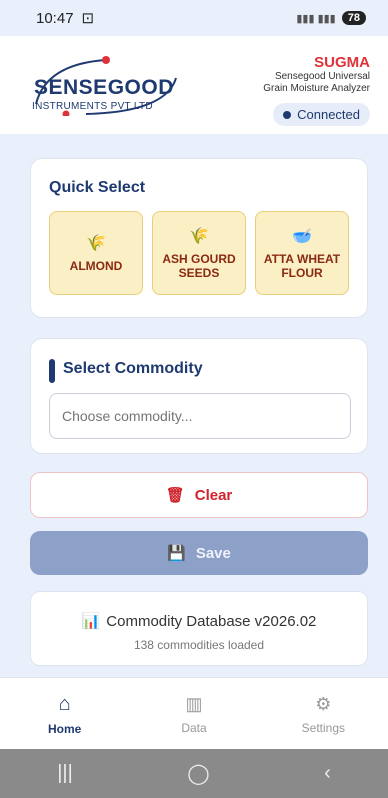 The height and width of the screenshot is (798, 388). Describe the element at coordinates (200, 416) in the screenshot. I see `commodity-search-input` at that location.